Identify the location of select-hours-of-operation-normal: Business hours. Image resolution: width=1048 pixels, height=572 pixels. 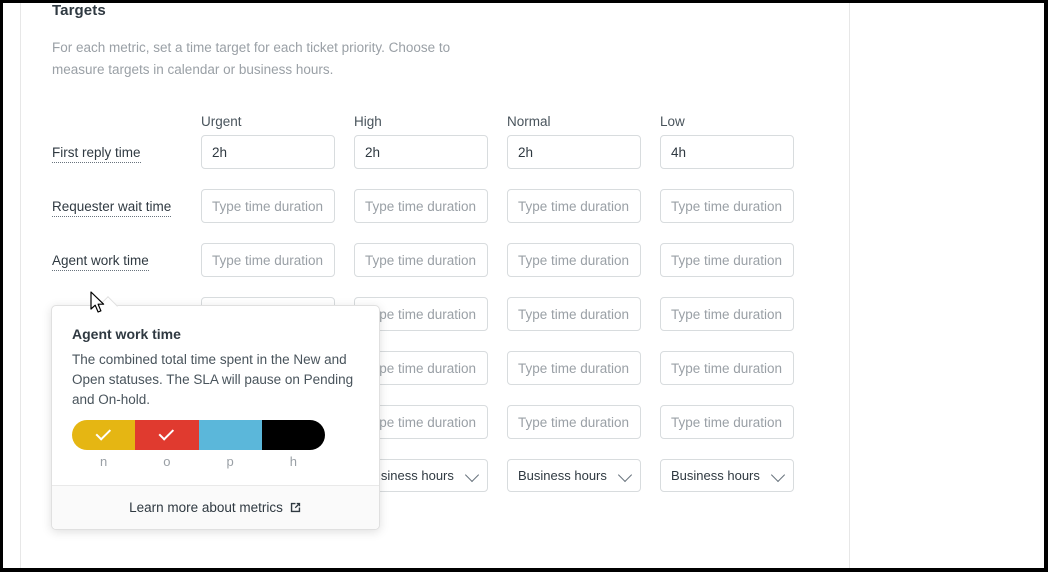
(574, 475).